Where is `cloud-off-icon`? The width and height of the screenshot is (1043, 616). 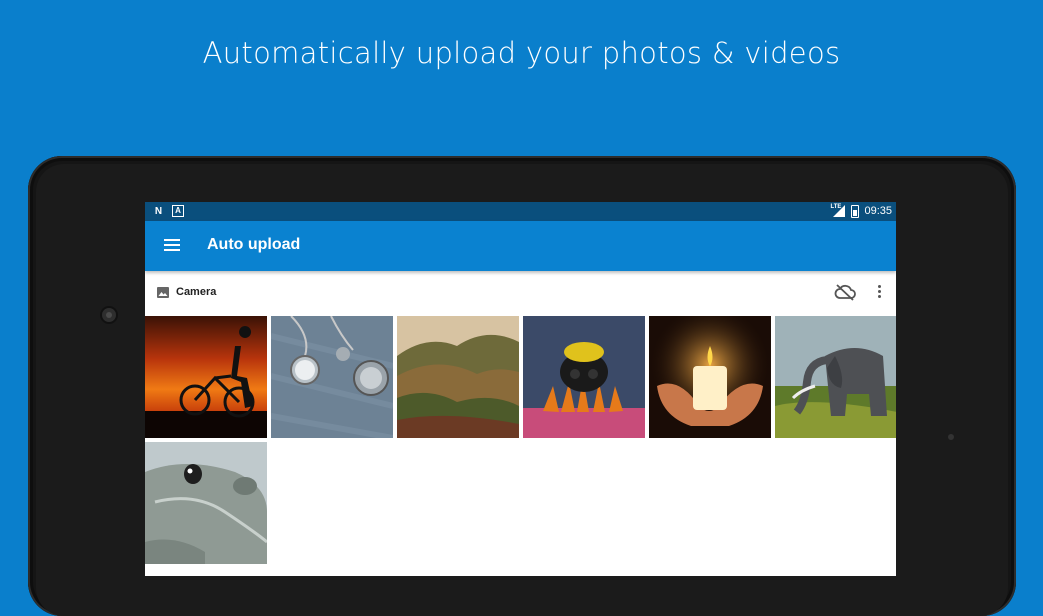
cloud-off-icon is located at coordinates (845, 292).